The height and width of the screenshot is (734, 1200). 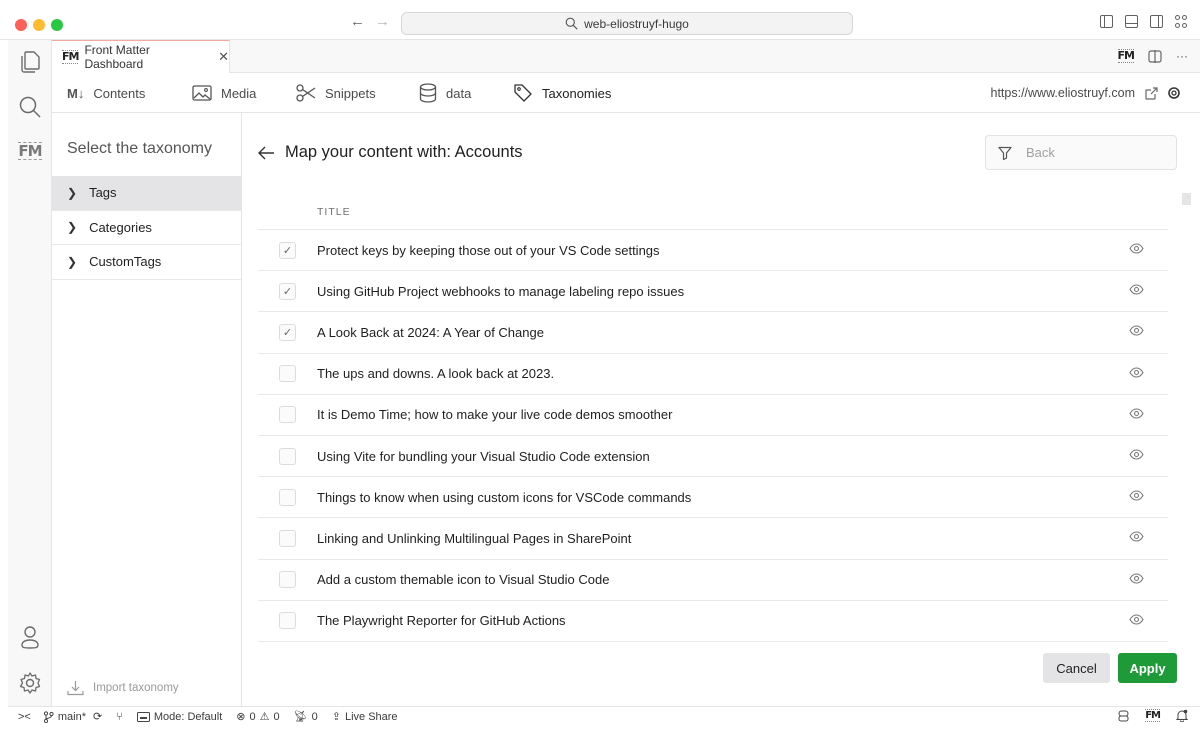 What do you see at coordinates (1186, 199) in the screenshot?
I see `scrollbar-thumb` at bounding box center [1186, 199].